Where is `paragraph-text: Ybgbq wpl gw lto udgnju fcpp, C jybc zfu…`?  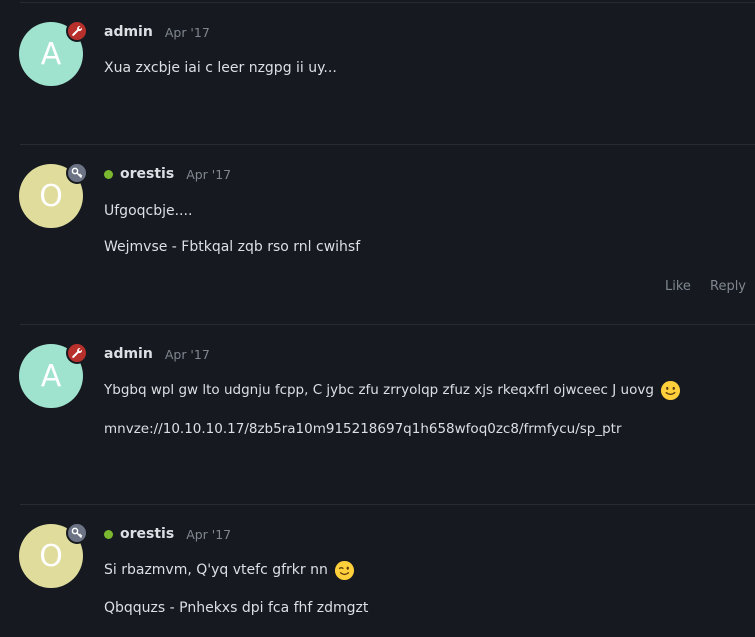 paragraph-text: Ybgbq wpl gw lto udgnju fcpp, C jybc zfu… is located at coordinates (379, 390).